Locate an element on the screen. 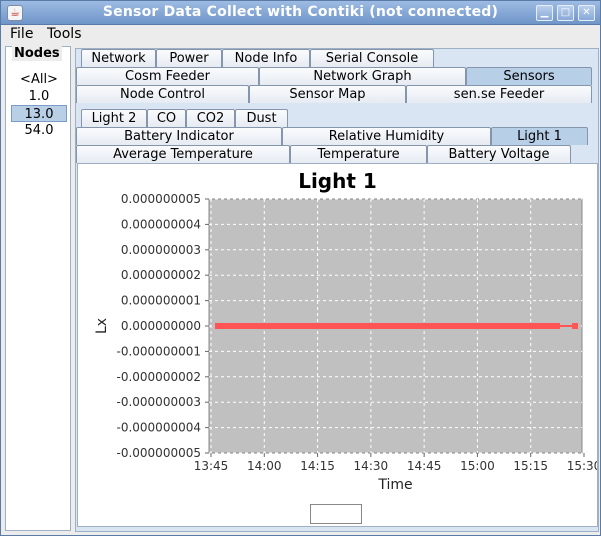 The image size is (601, 536). y-tick-label: -0.000000004 is located at coordinates (159, 428).